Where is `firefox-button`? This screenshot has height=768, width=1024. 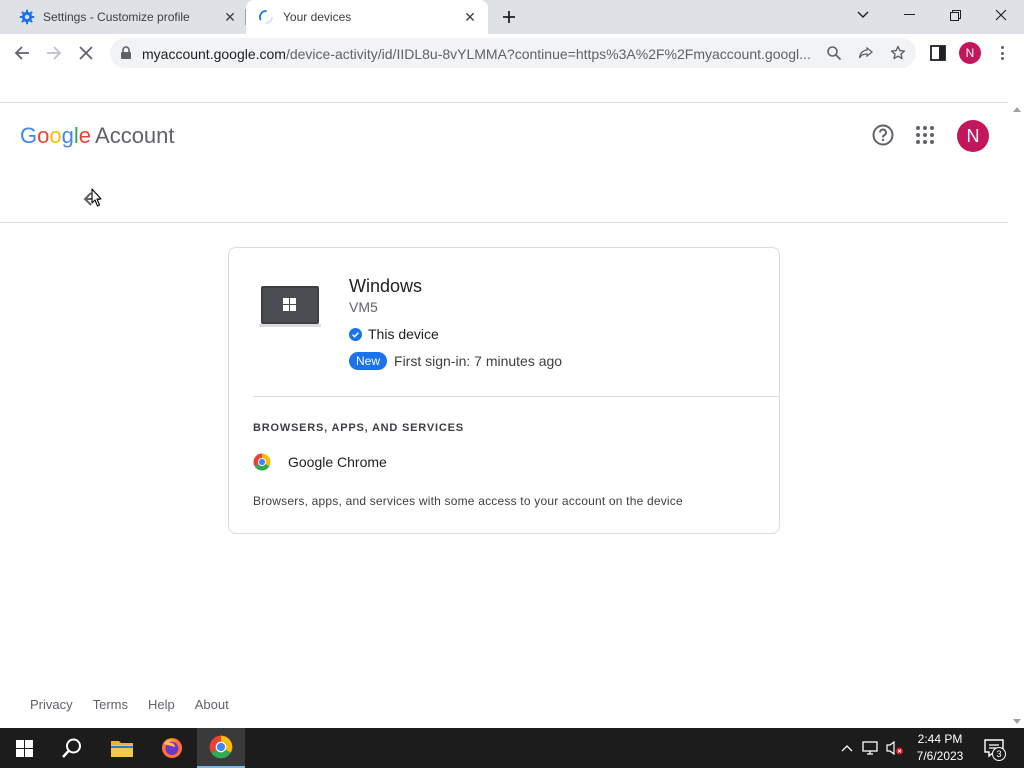
firefox-button is located at coordinates (172, 748).